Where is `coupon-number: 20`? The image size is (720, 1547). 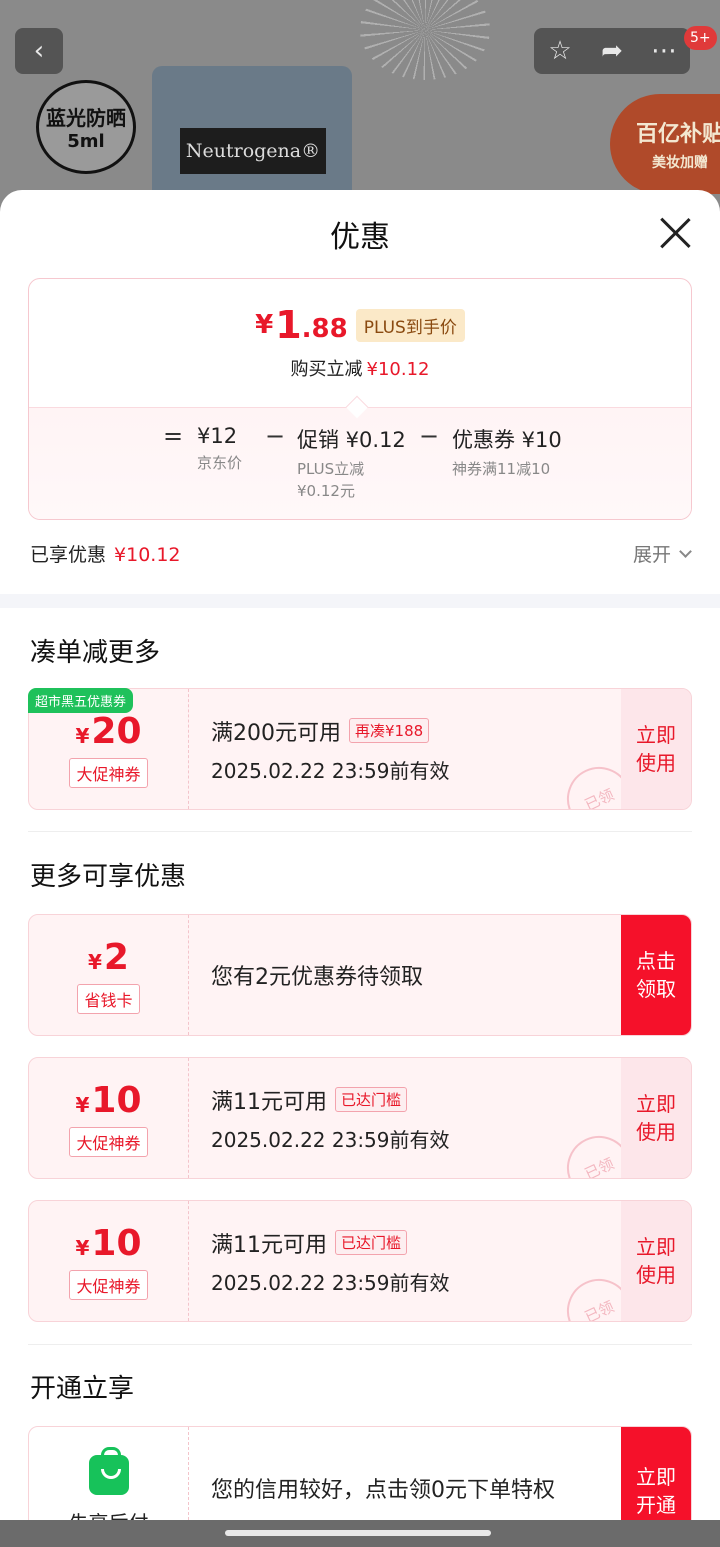 coupon-number: 20 is located at coordinates (116, 731).